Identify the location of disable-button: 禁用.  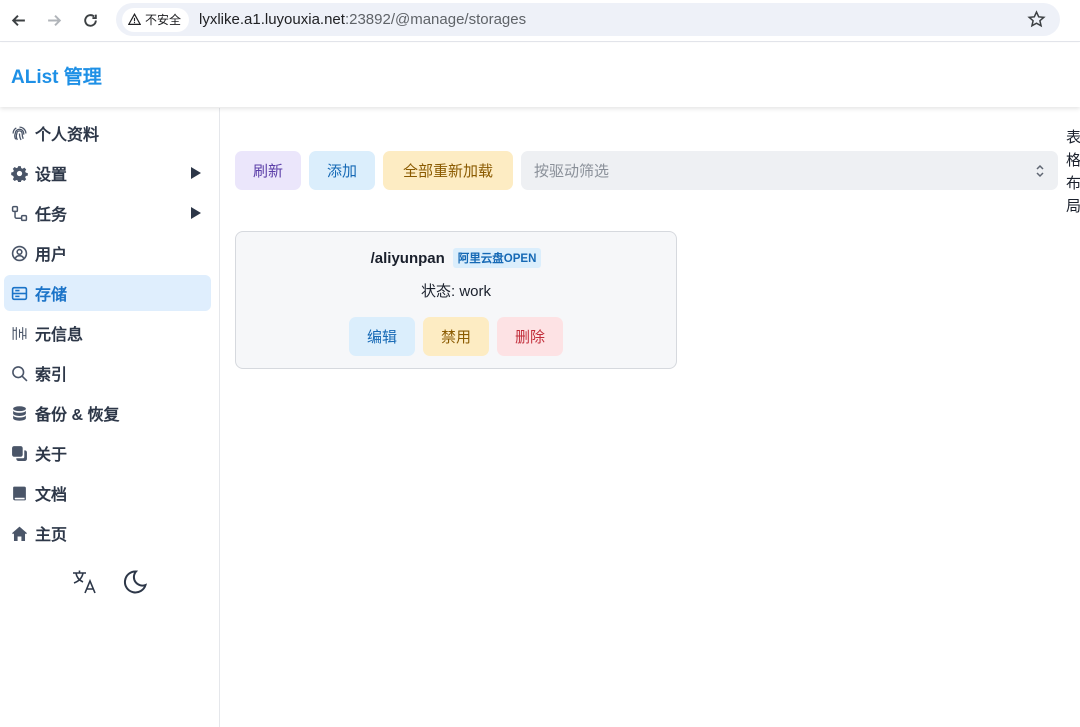
(456, 336).